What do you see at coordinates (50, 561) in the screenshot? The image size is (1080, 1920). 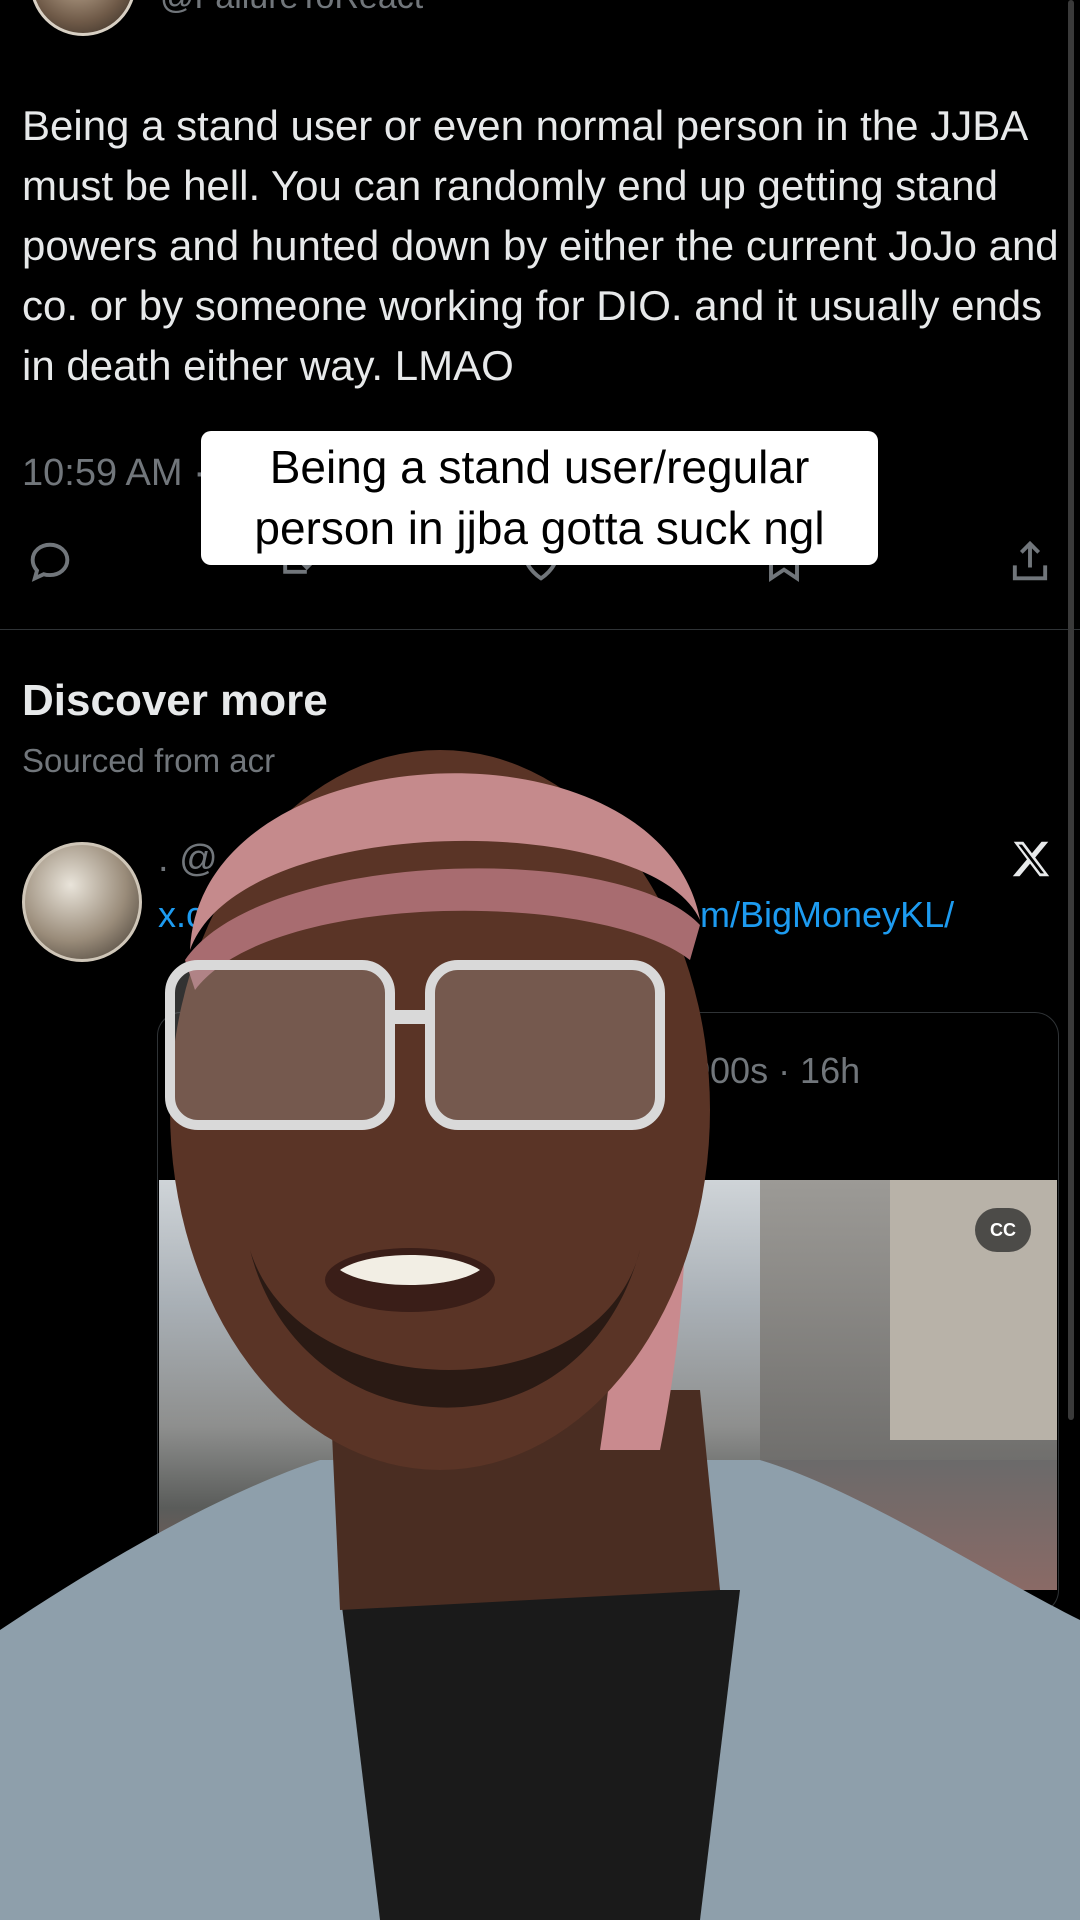 I see `comment-icon` at bounding box center [50, 561].